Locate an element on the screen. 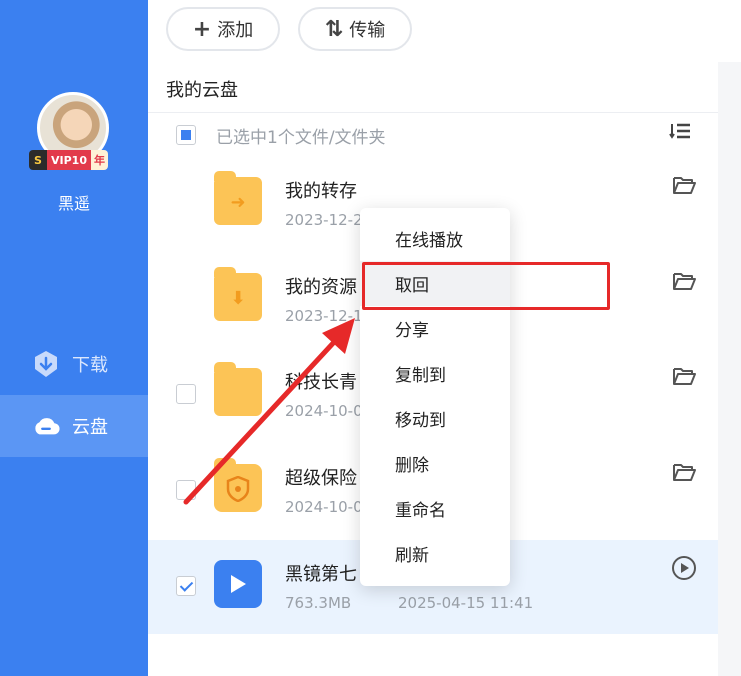  add-button: + 添加 is located at coordinates (223, 29).